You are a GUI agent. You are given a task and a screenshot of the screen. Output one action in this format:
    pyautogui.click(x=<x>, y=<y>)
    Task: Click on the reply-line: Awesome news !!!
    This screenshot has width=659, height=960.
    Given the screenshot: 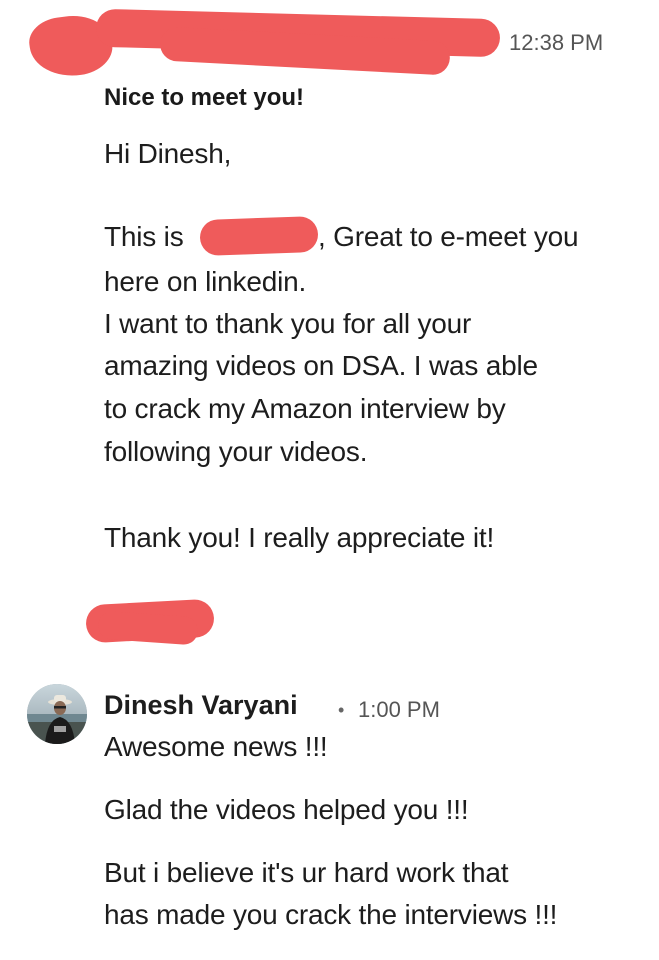 What is the action you would take?
    pyautogui.click(x=216, y=746)
    